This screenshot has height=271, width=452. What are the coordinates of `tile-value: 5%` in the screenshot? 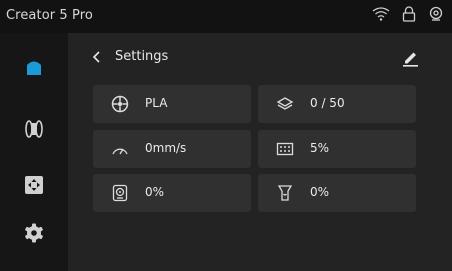 It's located at (320, 148).